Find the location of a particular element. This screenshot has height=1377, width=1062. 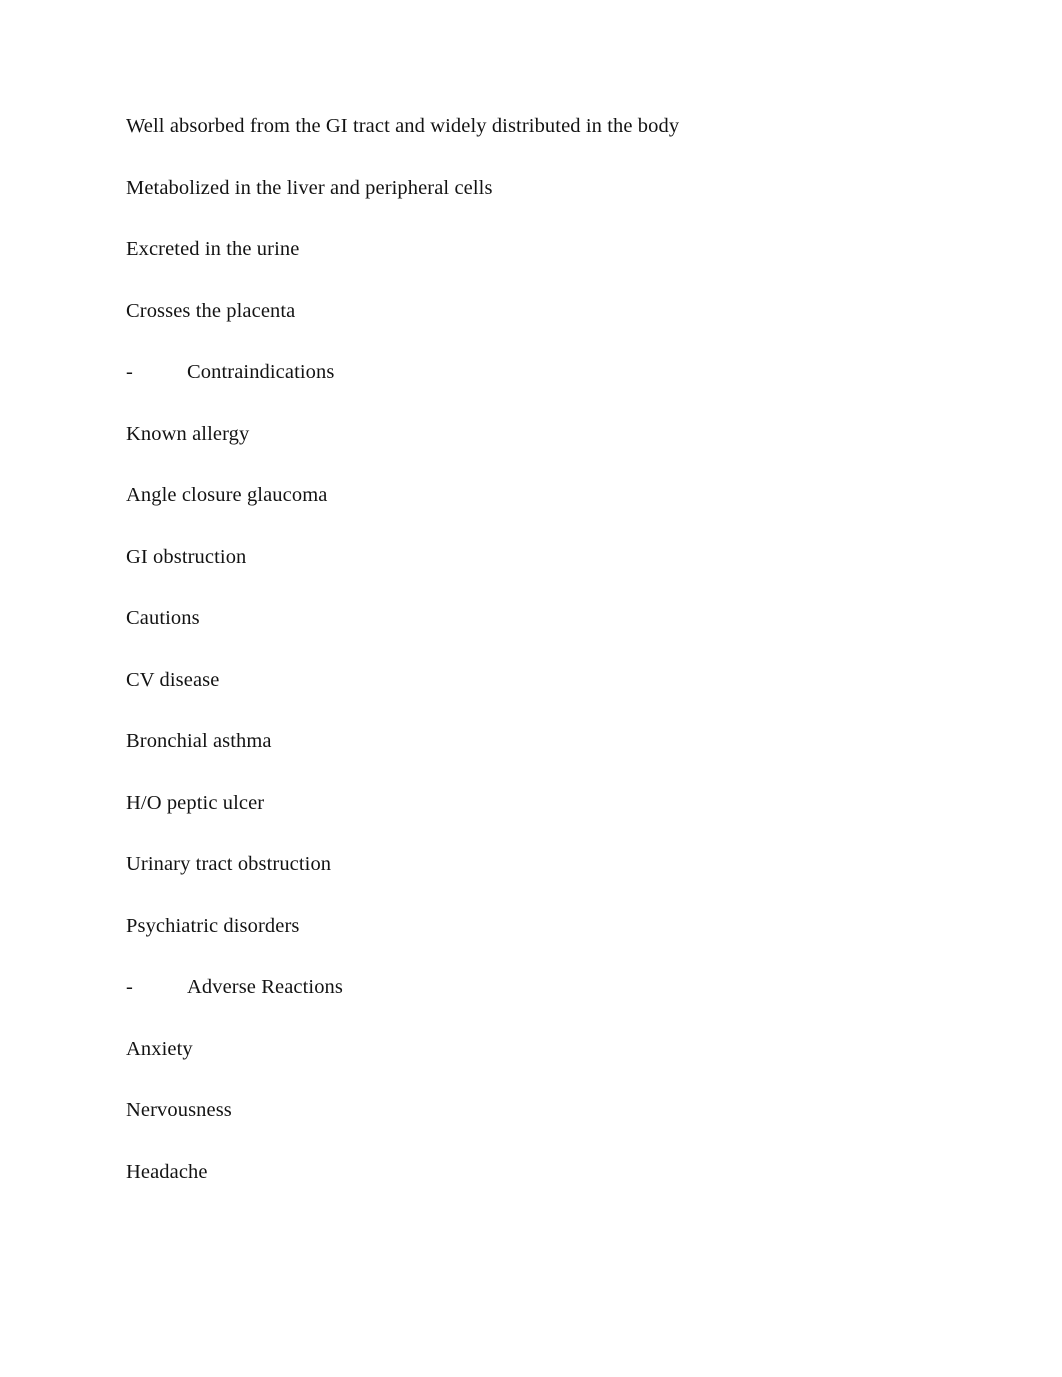

body-paragraph: Nervousness is located at coordinates (179, 1110).